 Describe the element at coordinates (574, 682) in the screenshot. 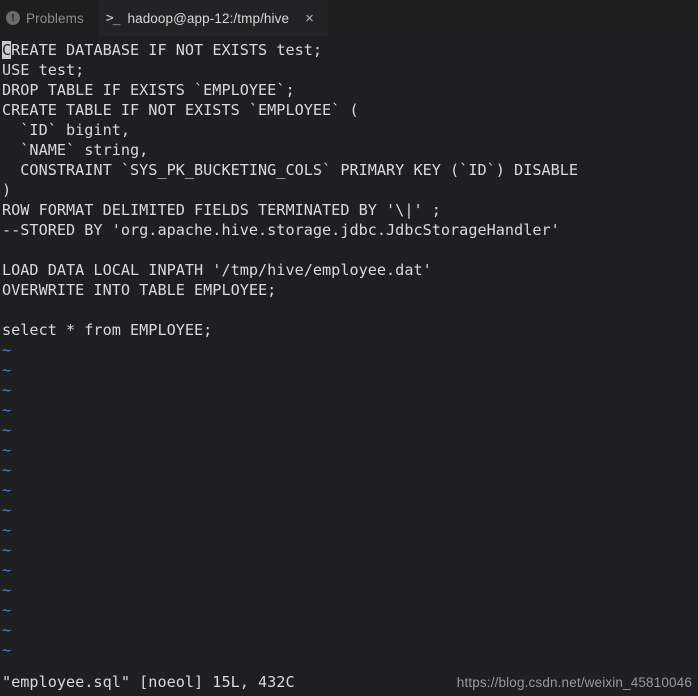

I see `watermark-url: https://blog.csdn.net/weixin_45810046` at that location.